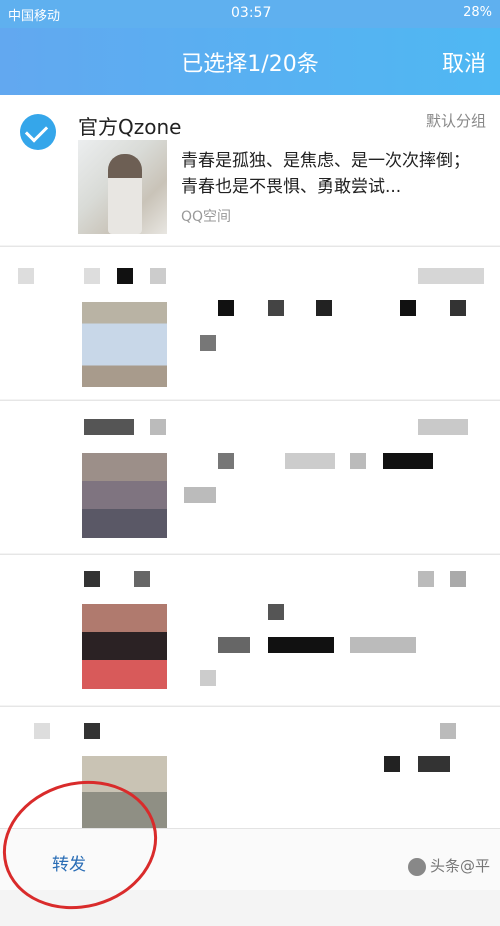  I want to click on selection-header: 已选择1/20条 取消, so click(250, 61).